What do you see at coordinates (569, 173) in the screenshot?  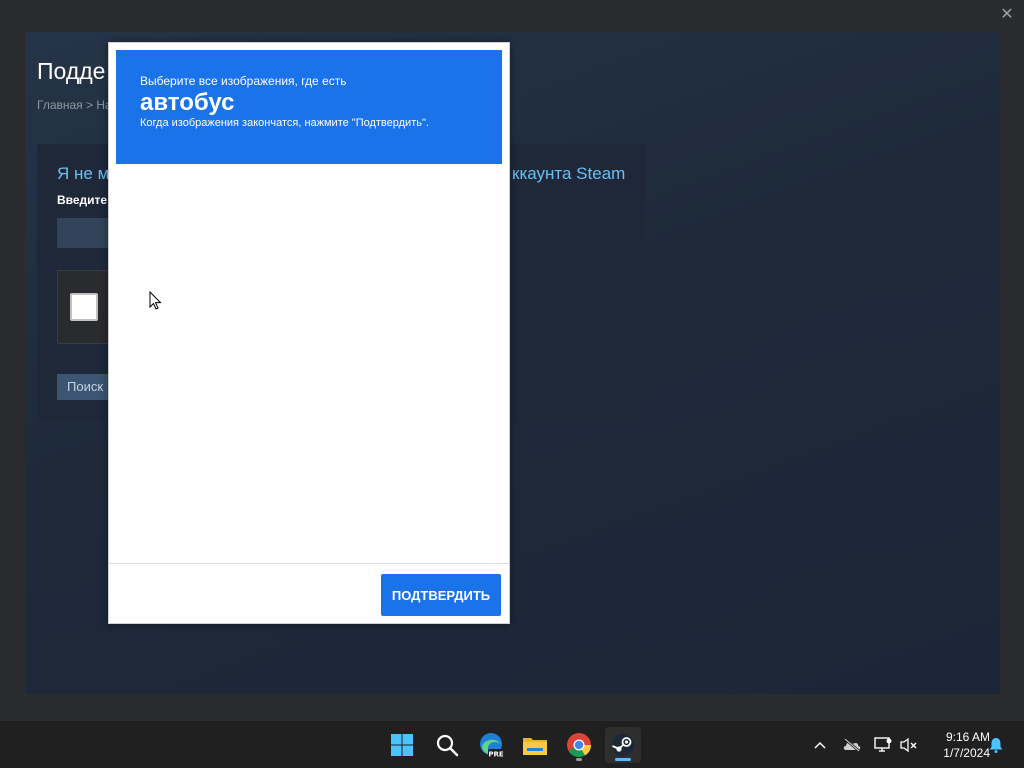 I see `panel-heading-continued: ккаунта Steam` at bounding box center [569, 173].